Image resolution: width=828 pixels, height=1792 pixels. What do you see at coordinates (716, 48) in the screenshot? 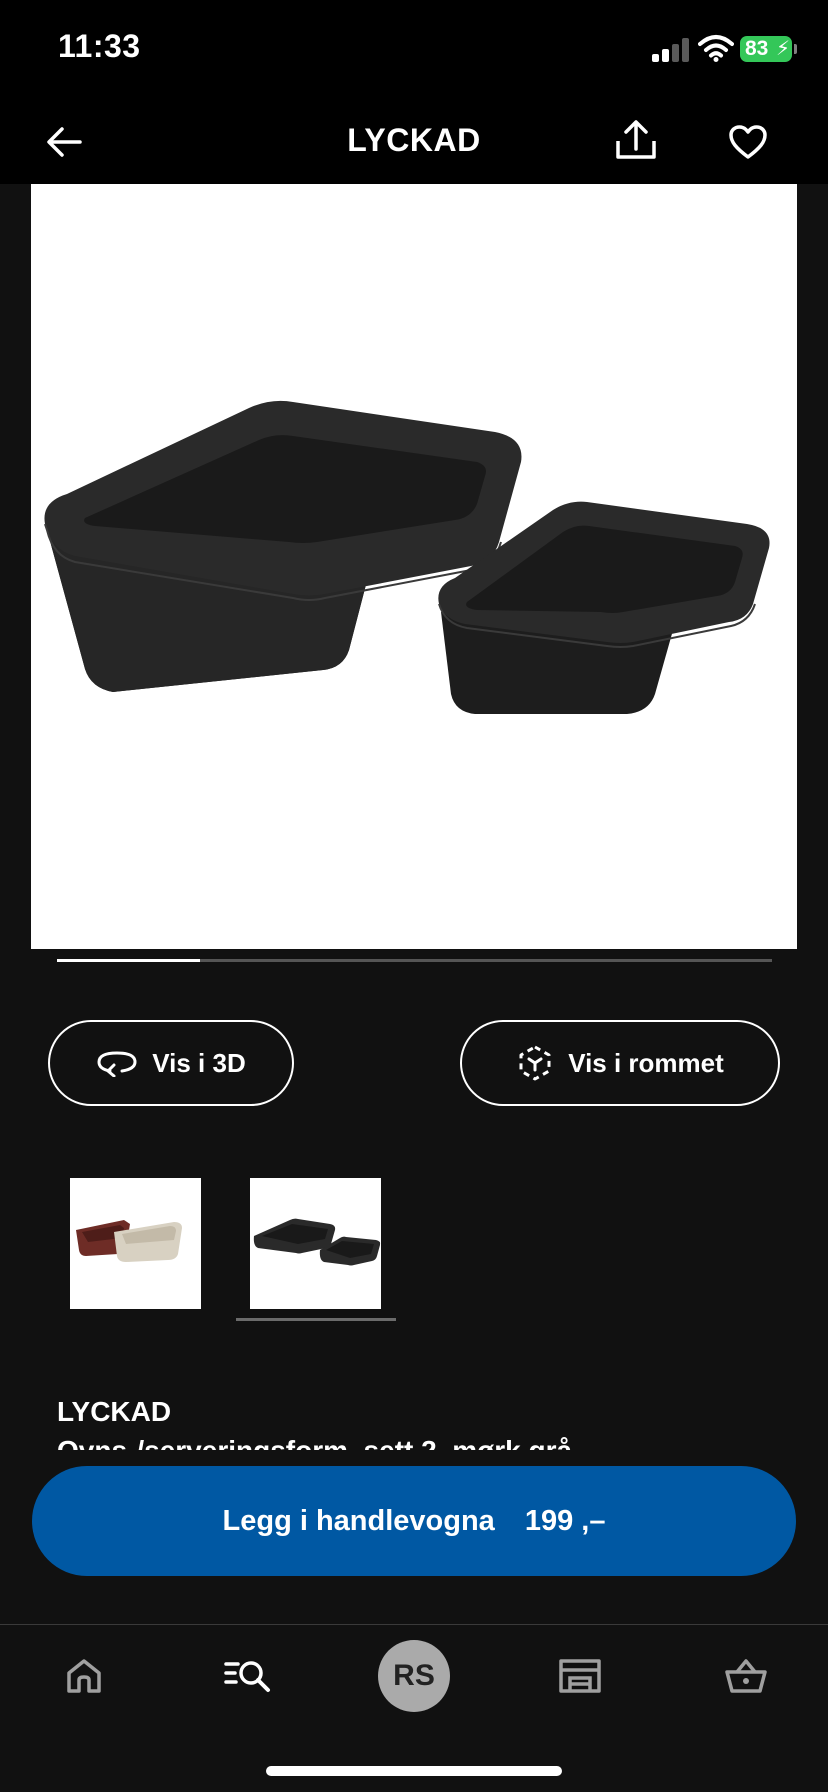
I see `wifi-icon` at bounding box center [716, 48].